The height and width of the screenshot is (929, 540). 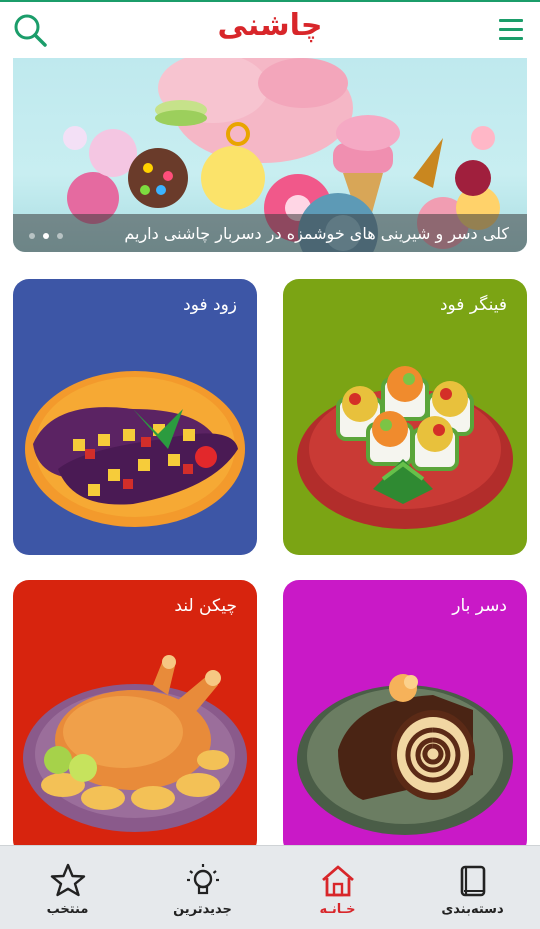 I want to click on nav-item-featured: منتخب, so click(x=67, y=887).